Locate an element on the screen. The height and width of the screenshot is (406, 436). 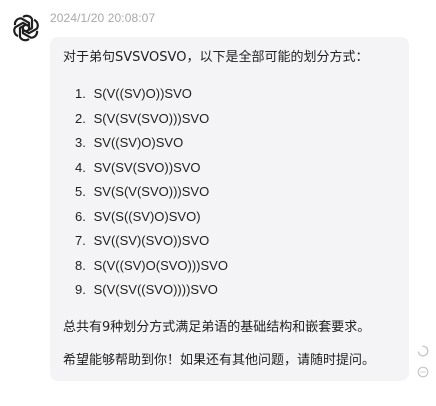
assistant-avatar is located at coordinates (26, 28).